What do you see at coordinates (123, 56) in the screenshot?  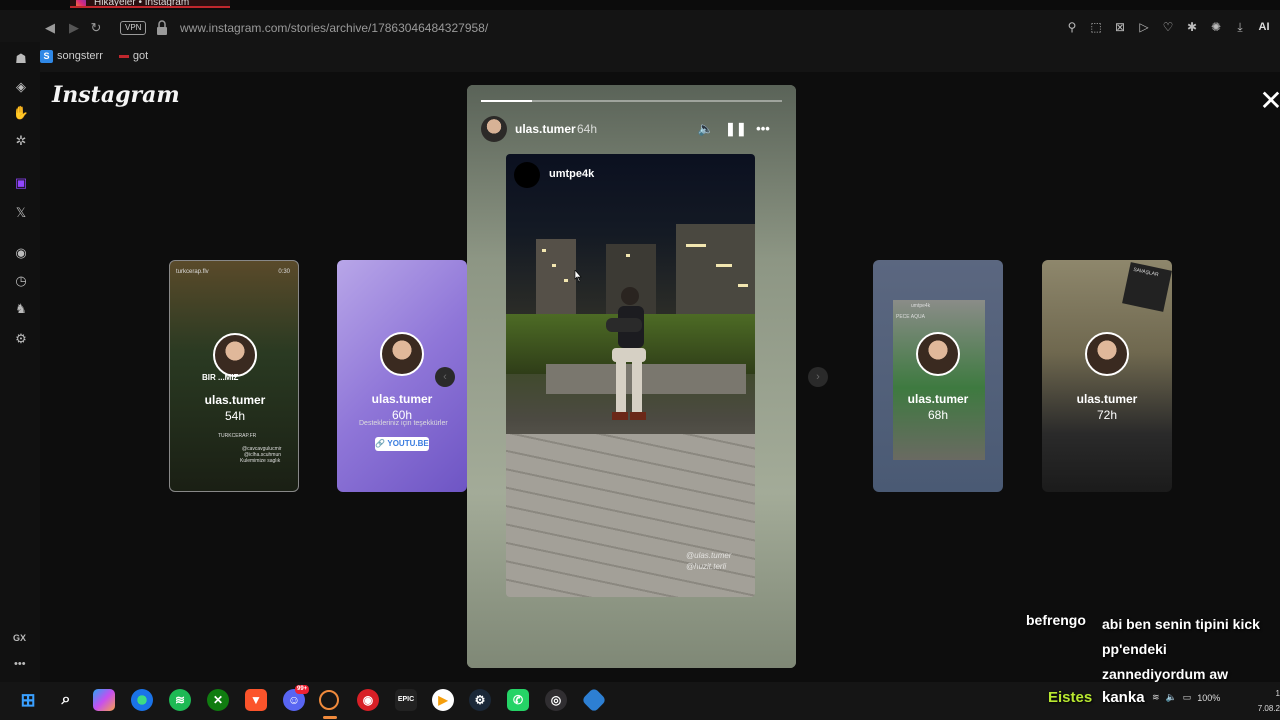 I see `dash-icon` at bounding box center [123, 56].